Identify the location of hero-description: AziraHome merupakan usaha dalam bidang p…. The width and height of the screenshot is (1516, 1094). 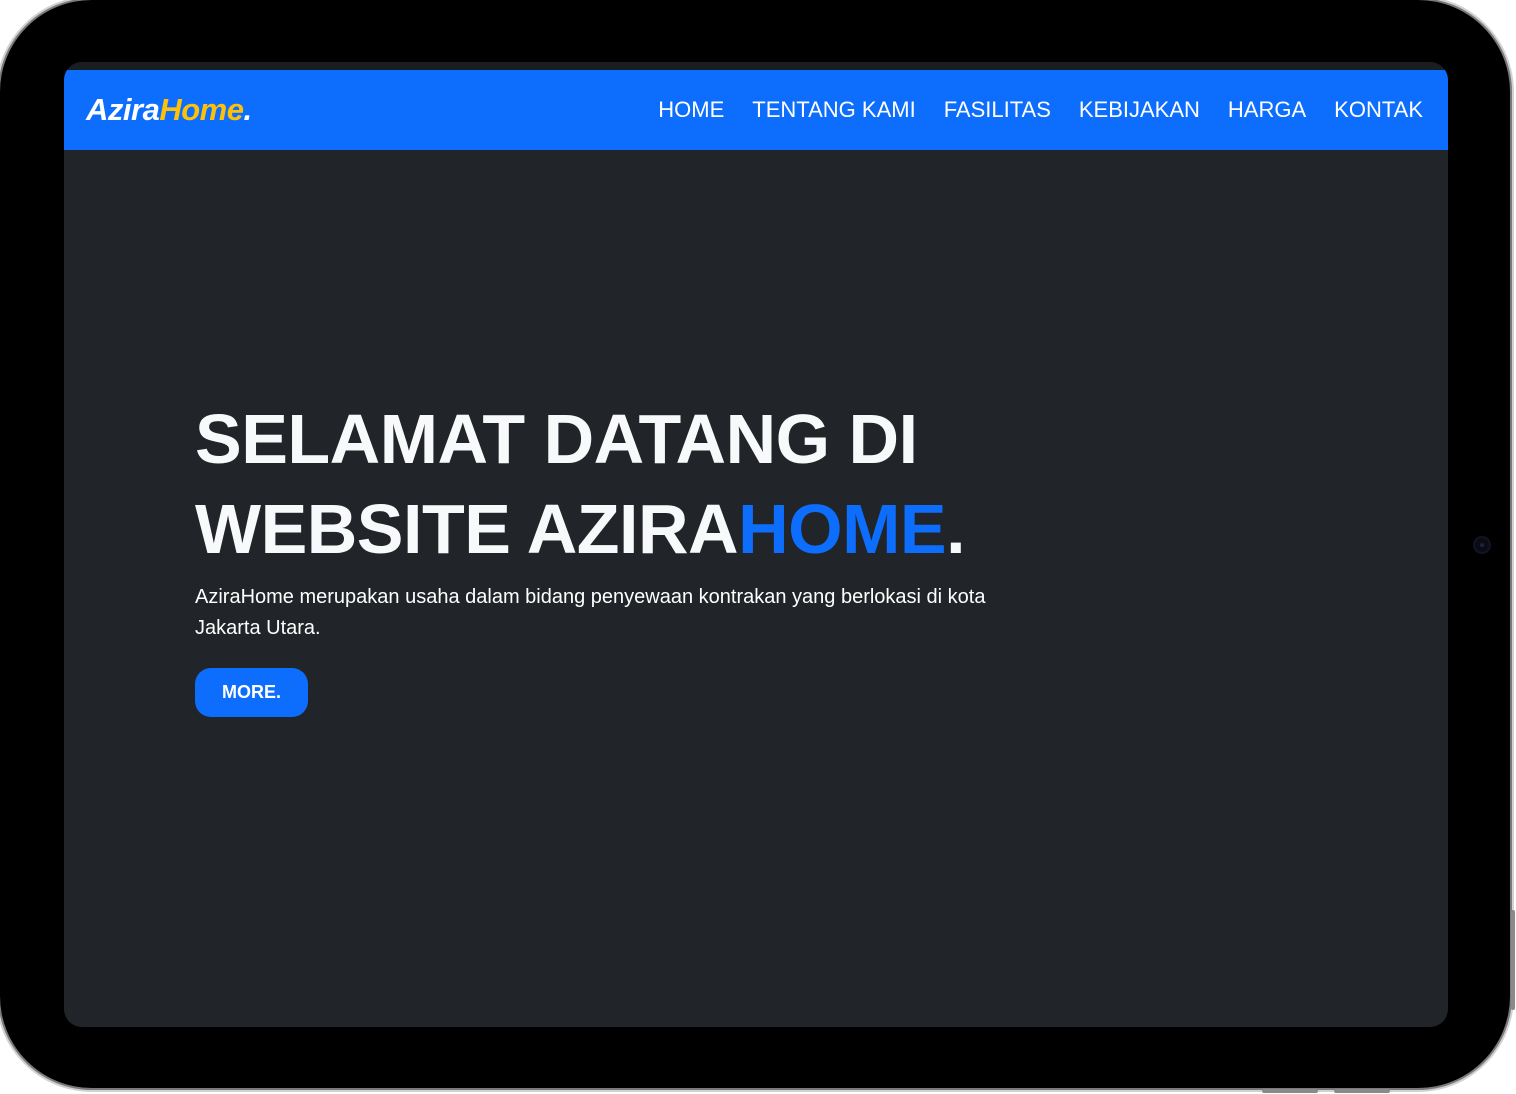
(590, 612).